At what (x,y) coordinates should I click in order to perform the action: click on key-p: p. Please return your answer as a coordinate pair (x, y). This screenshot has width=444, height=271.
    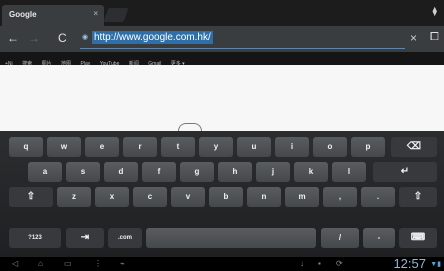
    Looking at the image, I should click on (368, 147).